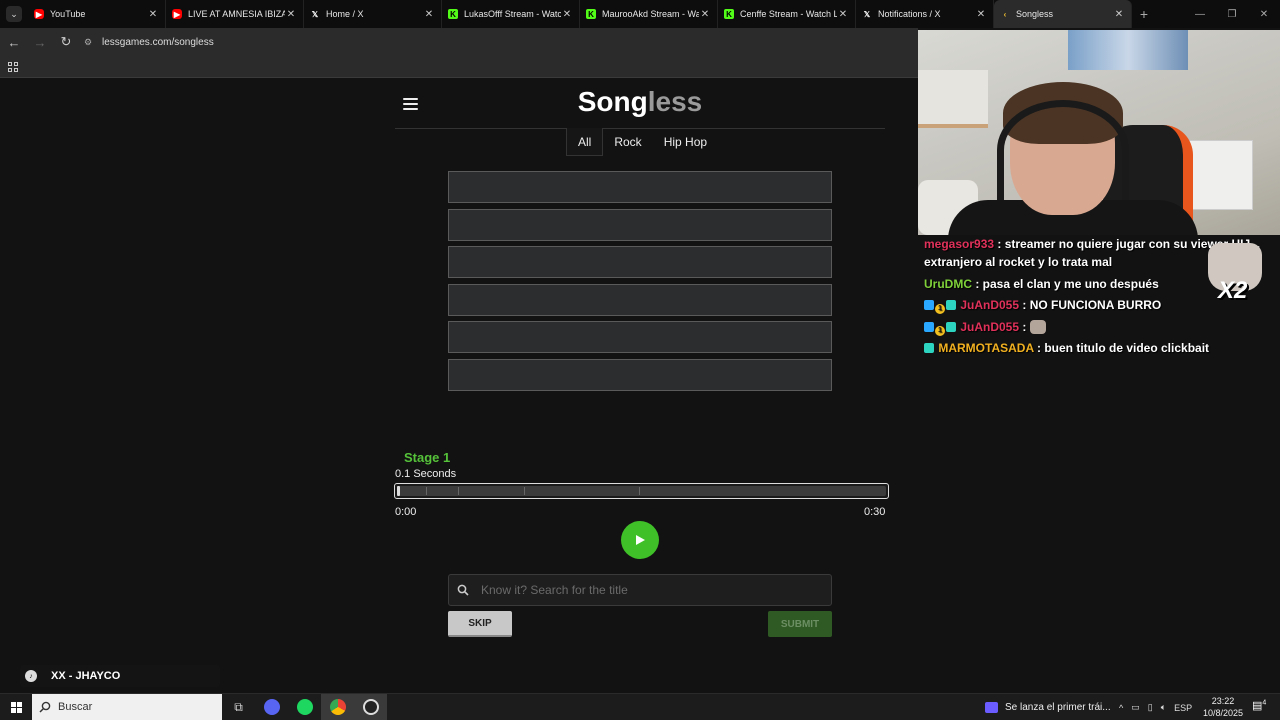 This screenshot has height=720, width=1280. Describe the element at coordinates (800, 624) in the screenshot. I see `submit-button: SUBMIT` at that location.